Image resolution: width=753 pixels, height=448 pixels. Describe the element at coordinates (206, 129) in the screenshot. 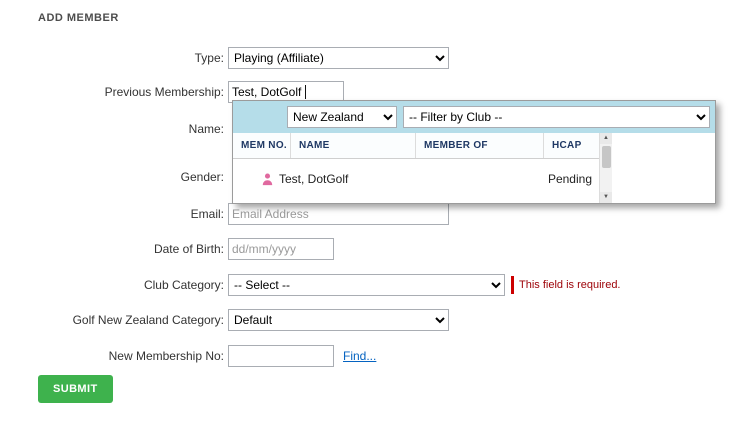

I see `name-label: Name:` at that location.